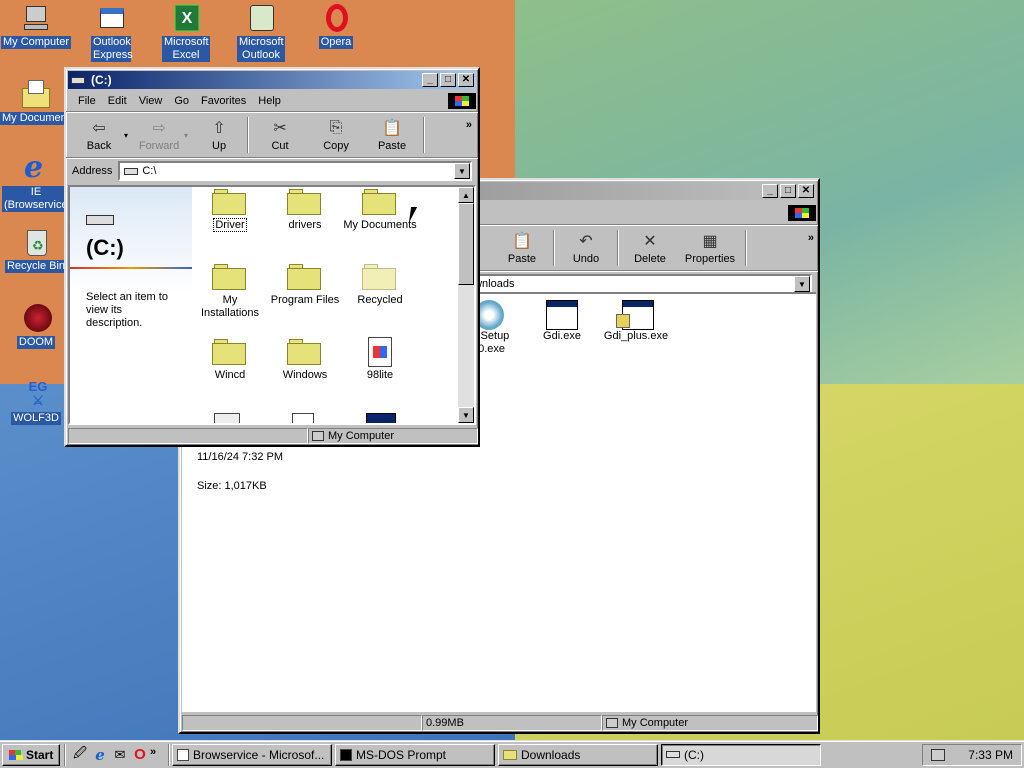 Image resolution: width=1024 pixels, height=768 pixels. I want to click on back-button: ⇦ Back, so click(99, 135).